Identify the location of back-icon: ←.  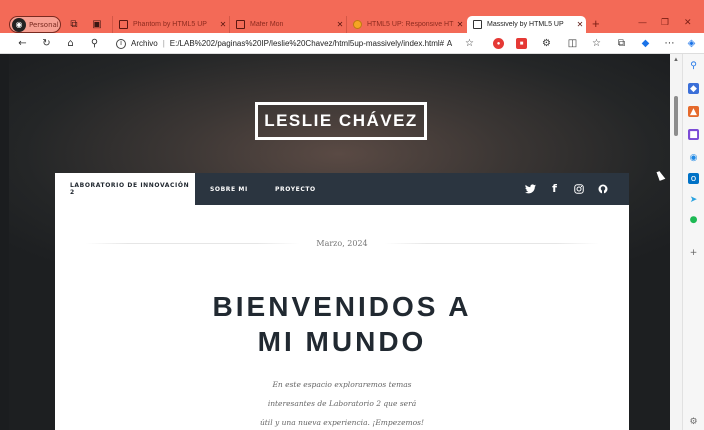
(22, 43).